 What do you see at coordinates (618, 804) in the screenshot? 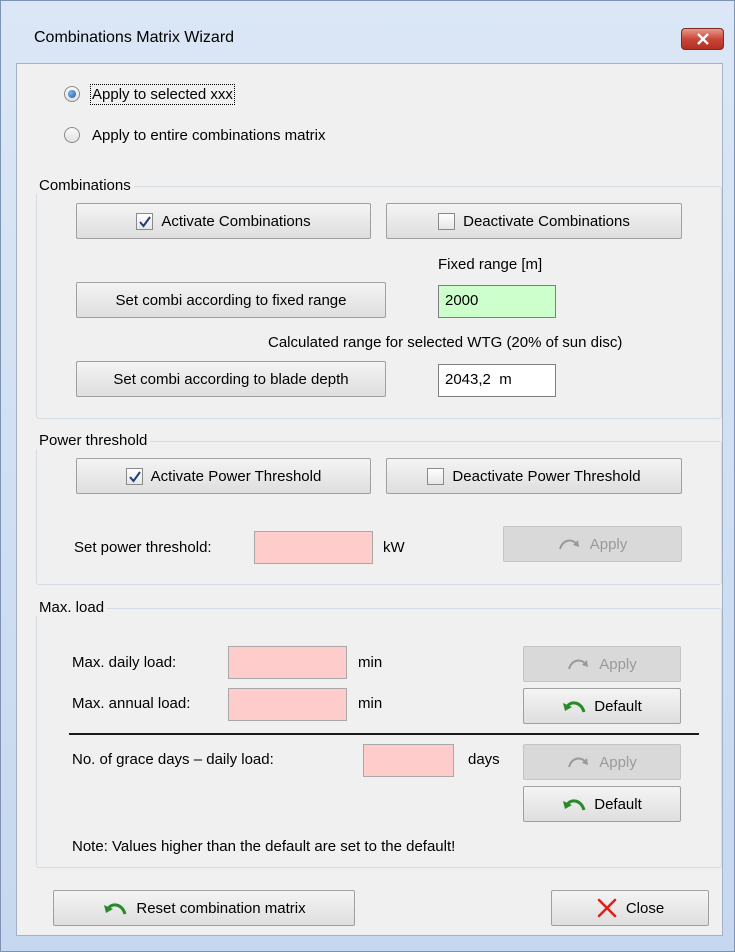
I see `grace-days-default-label: Default` at bounding box center [618, 804].